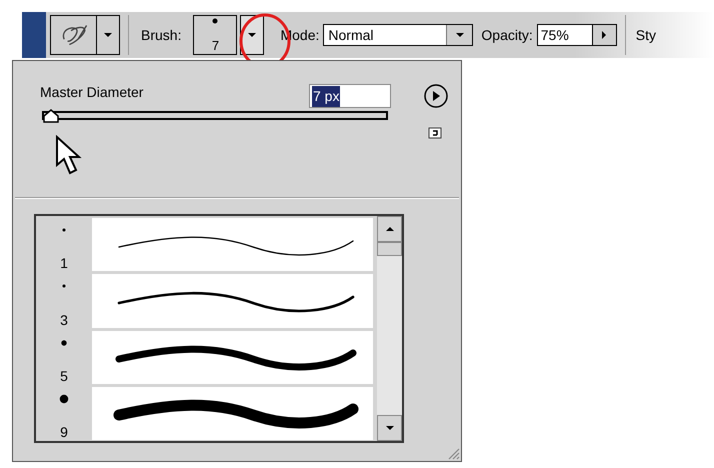 The width and height of the screenshot is (714, 468). Describe the element at coordinates (64, 263) in the screenshot. I see `brush-size: 1` at that location.